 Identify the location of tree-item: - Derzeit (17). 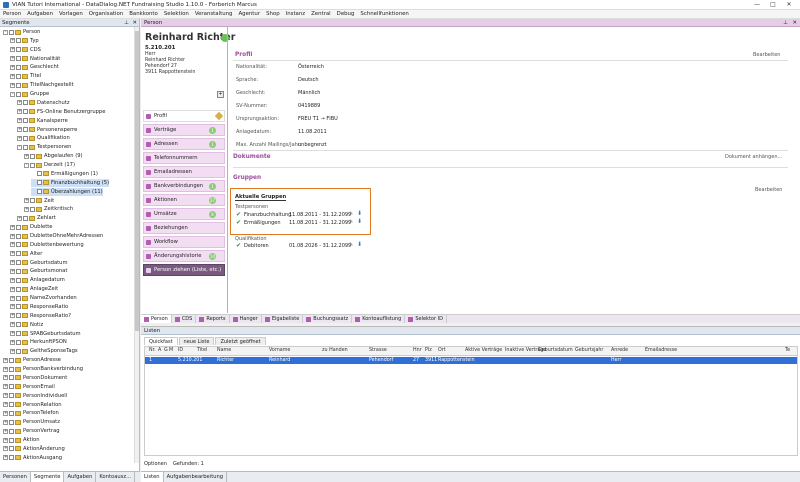
(49, 165).